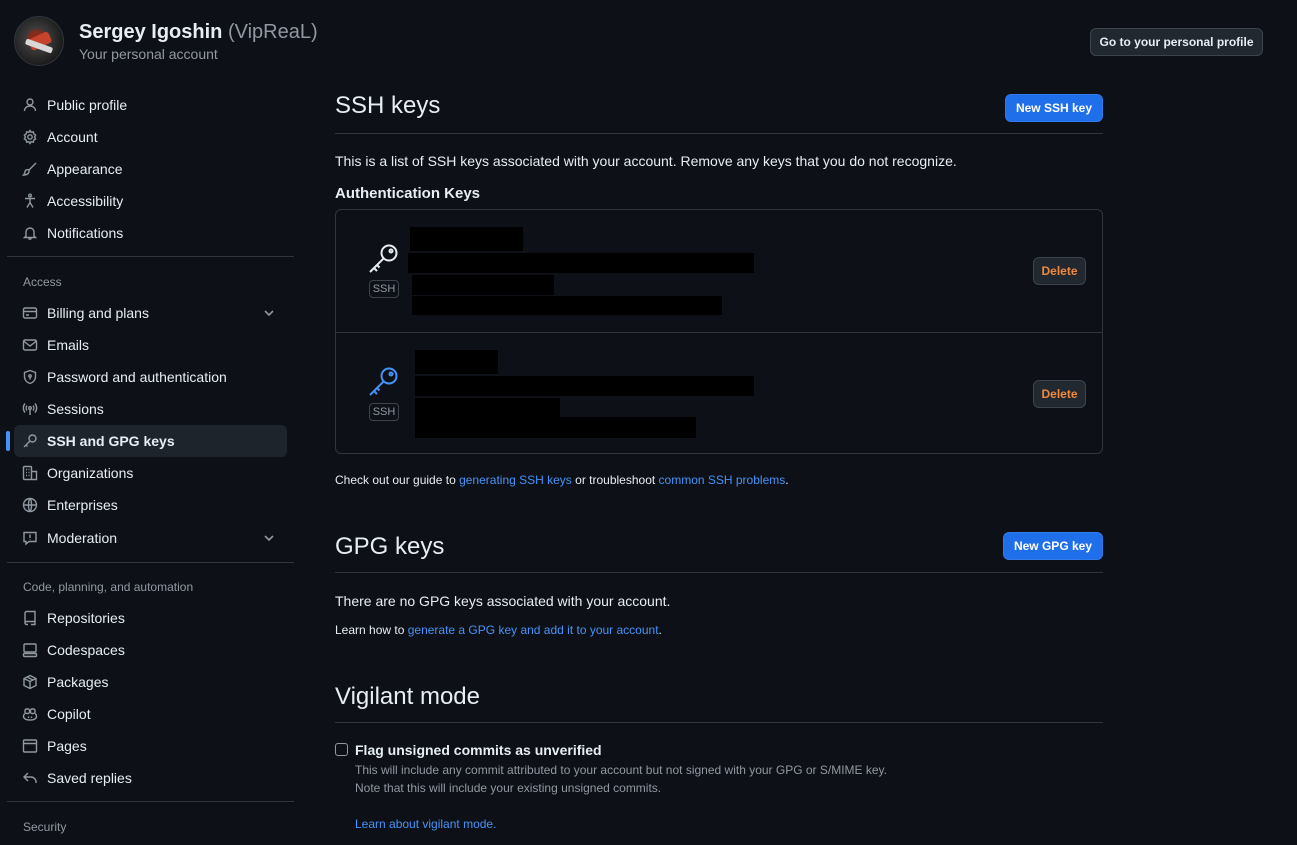 This screenshot has width=1297, height=845. What do you see at coordinates (82, 505) in the screenshot?
I see `sidebar-item-label: Enterprises` at bounding box center [82, 505].